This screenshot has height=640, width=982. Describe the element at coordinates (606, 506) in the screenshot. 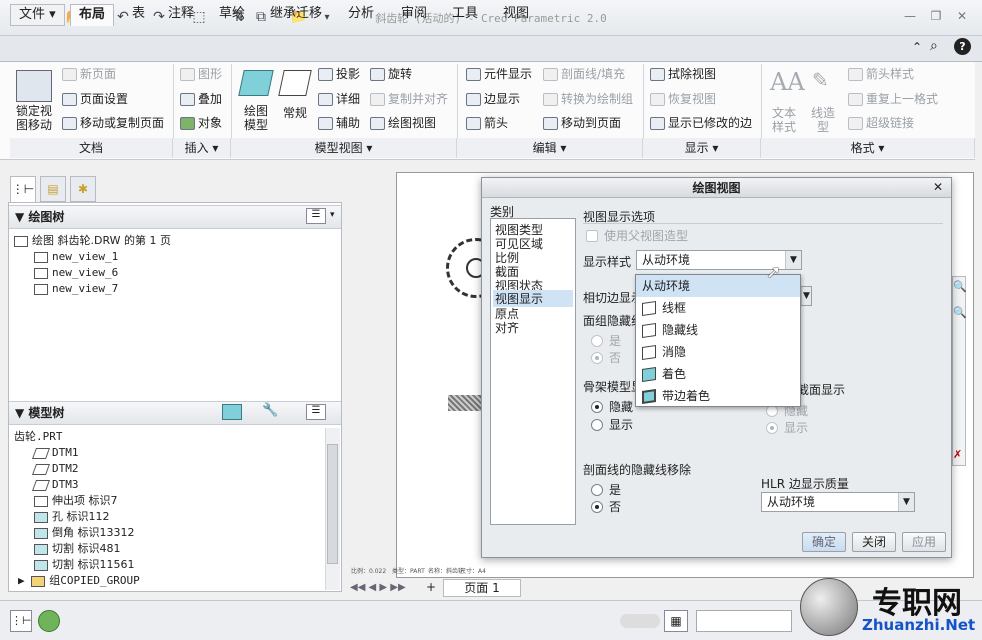

I see `xsec-no-radio: 否` at that location.